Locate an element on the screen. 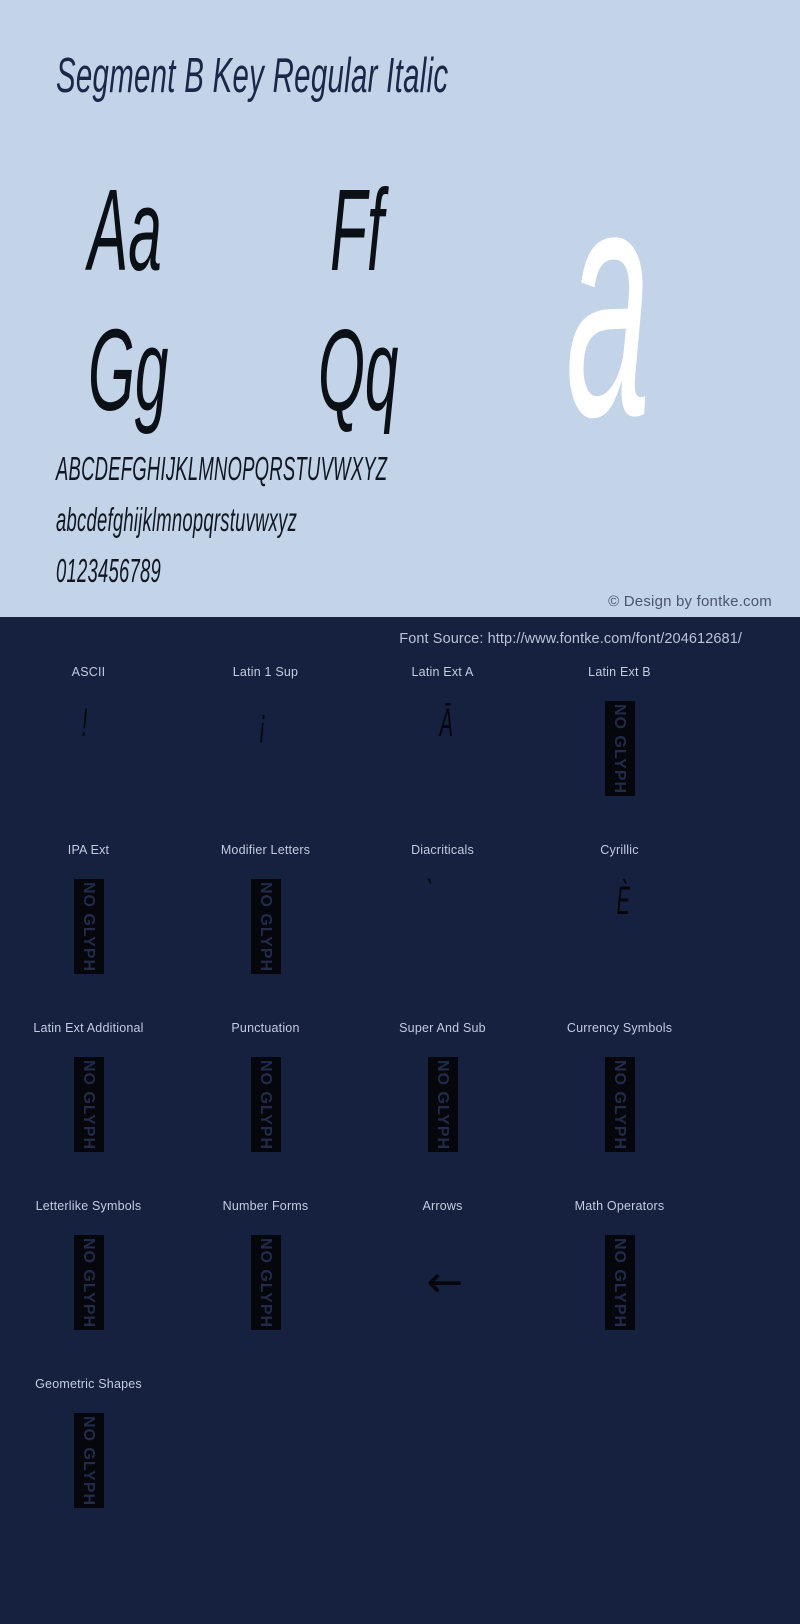  unicode-block-label: Modifier Letters is located at coordinates (265, 850).